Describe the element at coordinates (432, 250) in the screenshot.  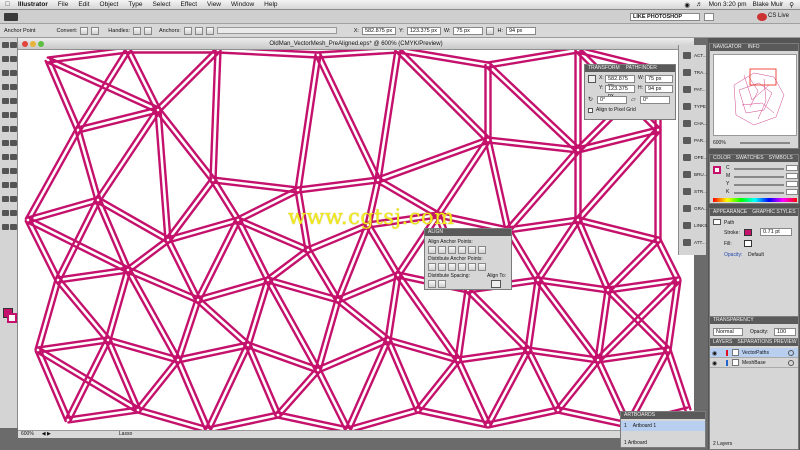
I see `align-anchor-1-icon` at that location.